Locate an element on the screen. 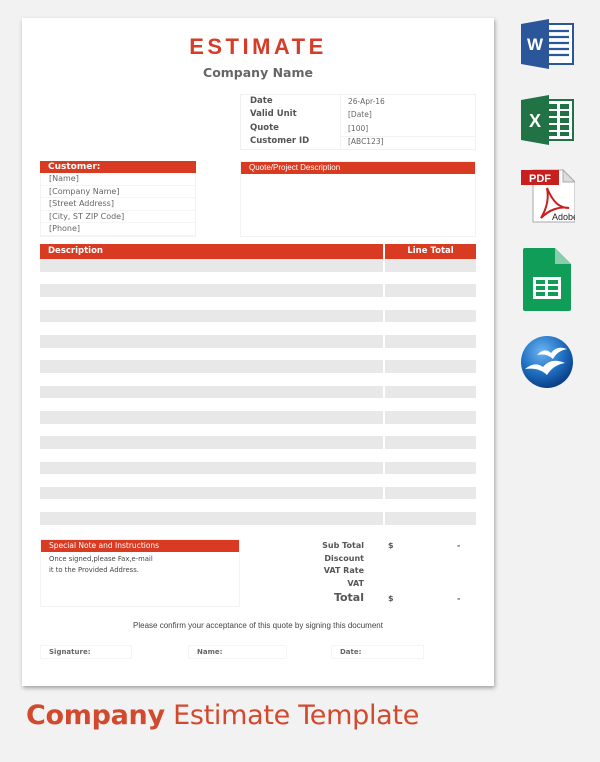 The width and height of the screenshot is (600, 762). customer-phone-field: [Phone] is located at coordinates (118, 229).